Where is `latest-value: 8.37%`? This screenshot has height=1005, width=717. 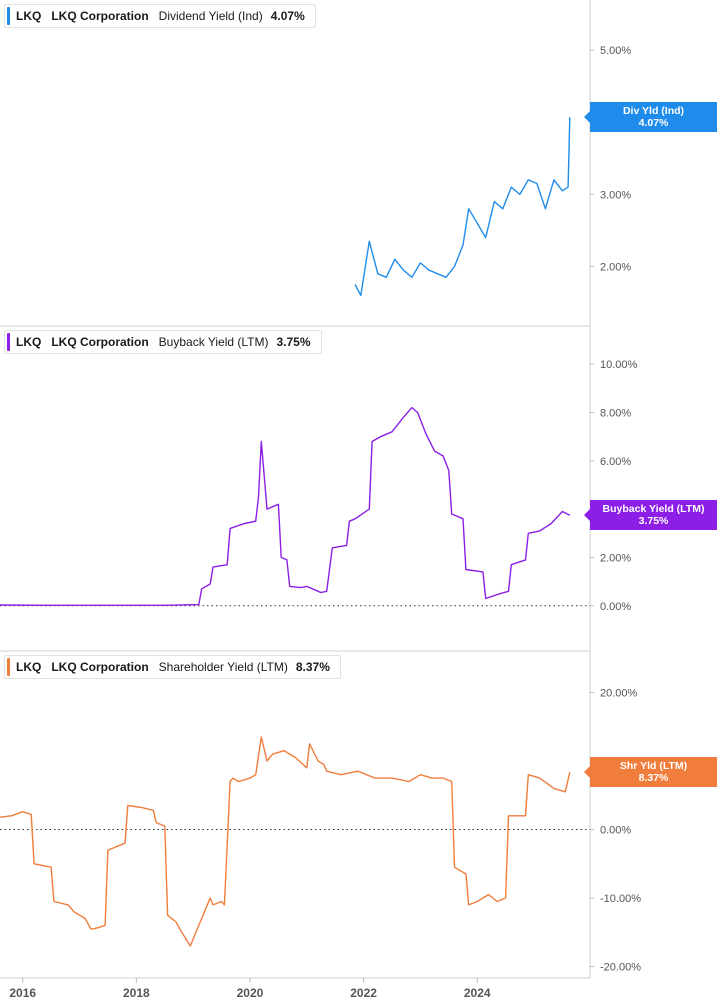
latest-value: 8.37% is located at coordinates (312, 667).